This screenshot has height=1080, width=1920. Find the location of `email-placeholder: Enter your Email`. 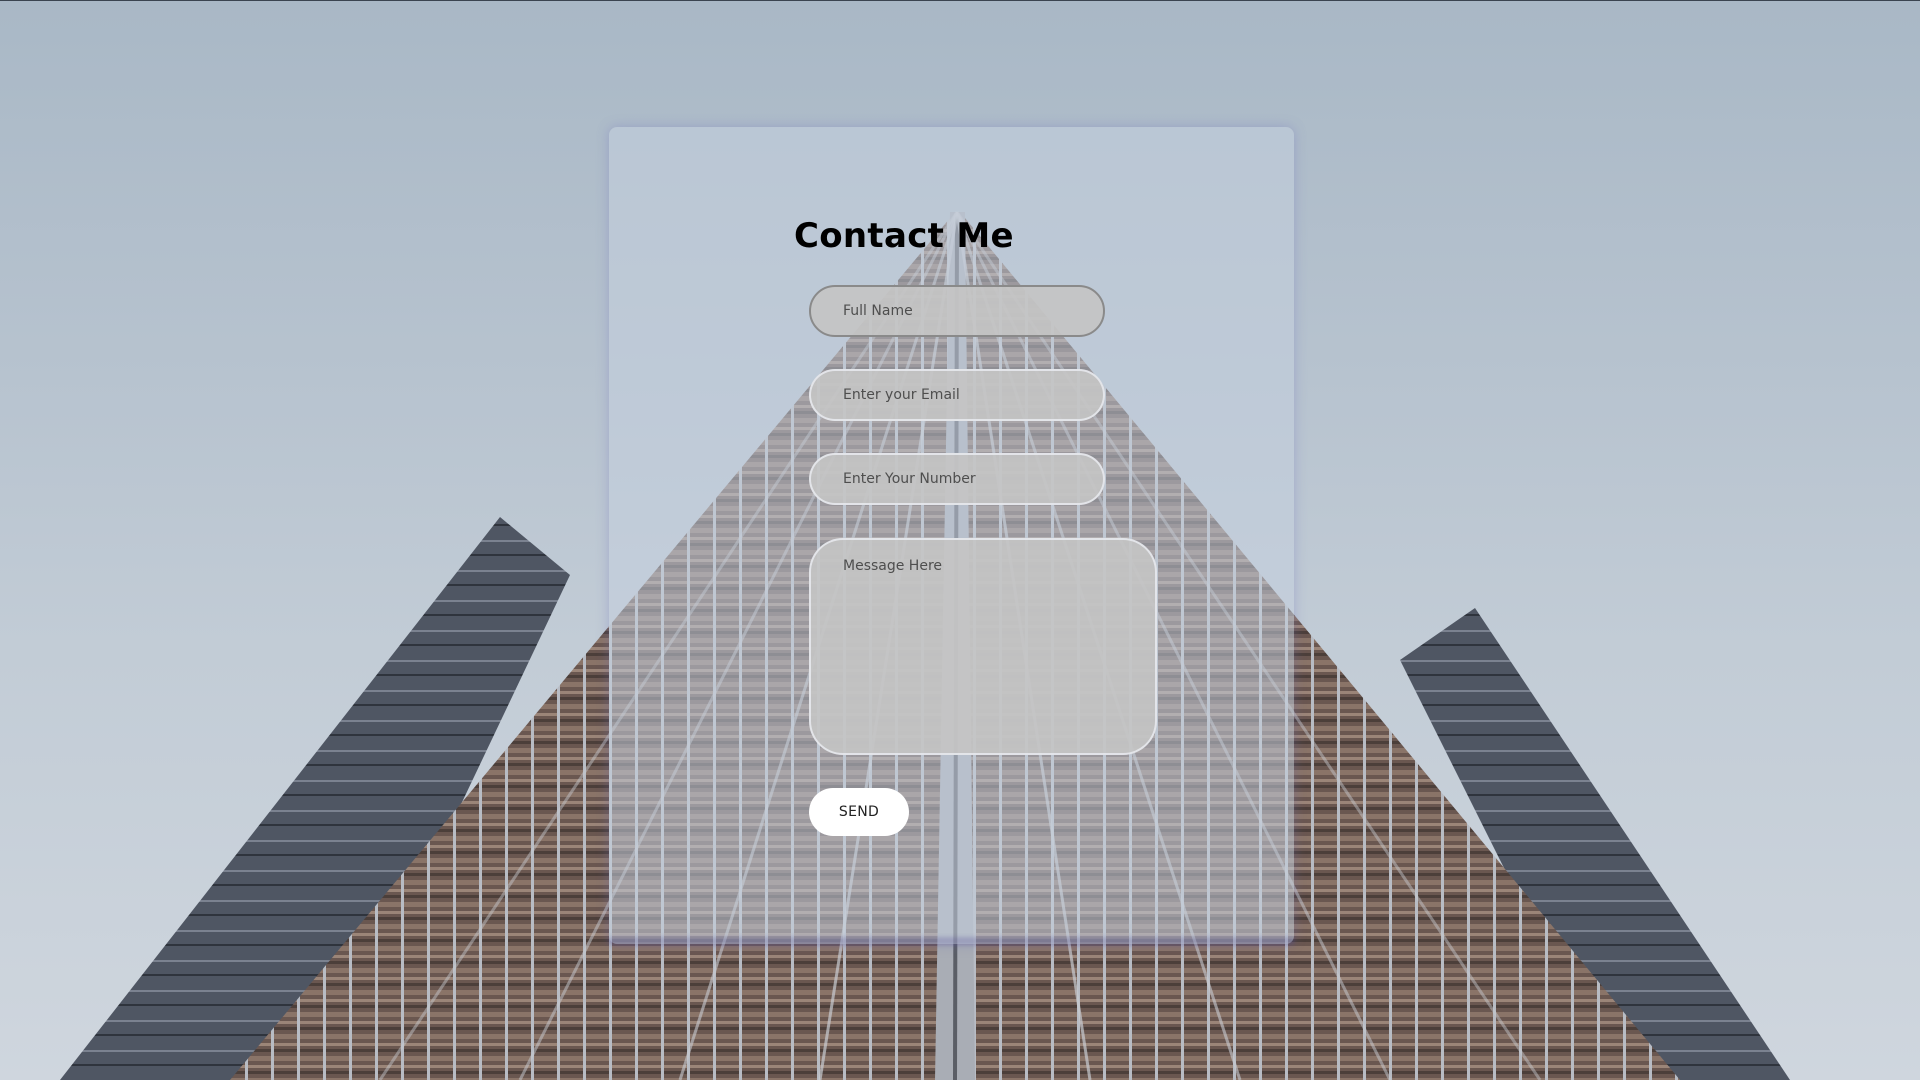

email-placeholder: Enter your Email is located at coordinates (901, 395).